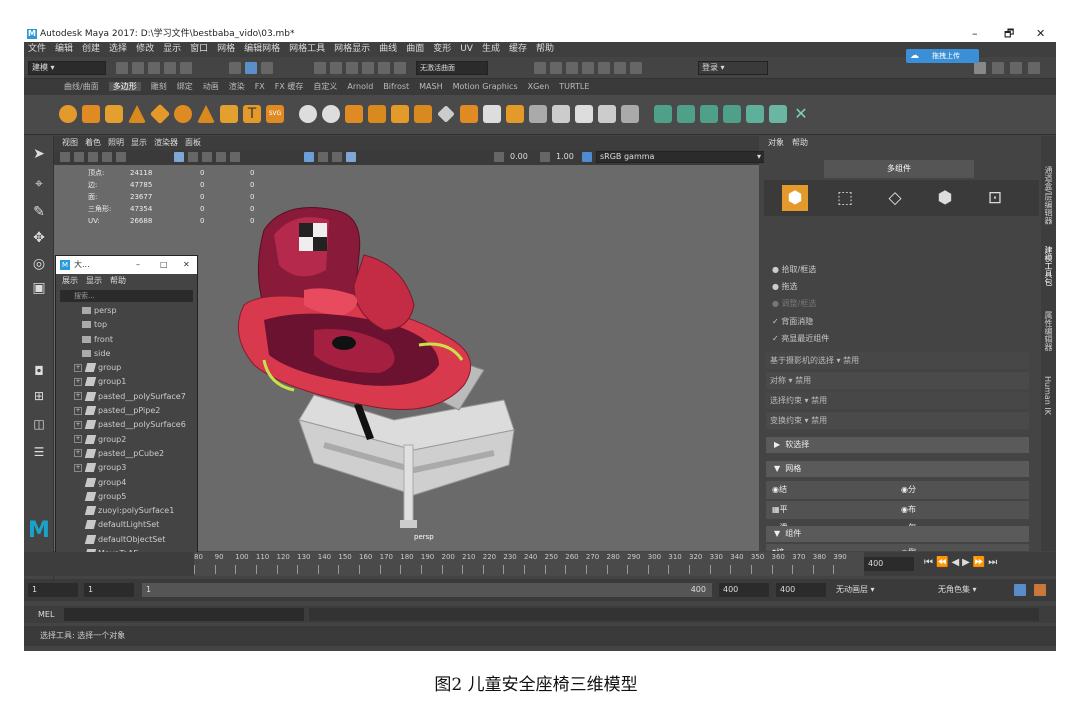 This screenshot has width=1072, height=717. What do you see at coordinates (320, 68) in the screenshot?
I see `snap-grid-icon` at bounding box center [320, 68].